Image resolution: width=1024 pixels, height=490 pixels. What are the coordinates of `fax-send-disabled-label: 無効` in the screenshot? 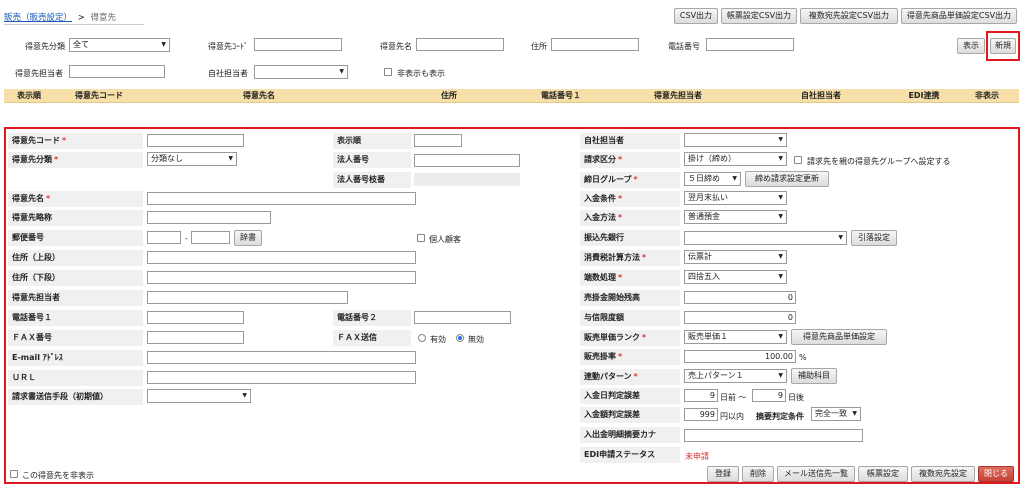 It's located at (476, 339).